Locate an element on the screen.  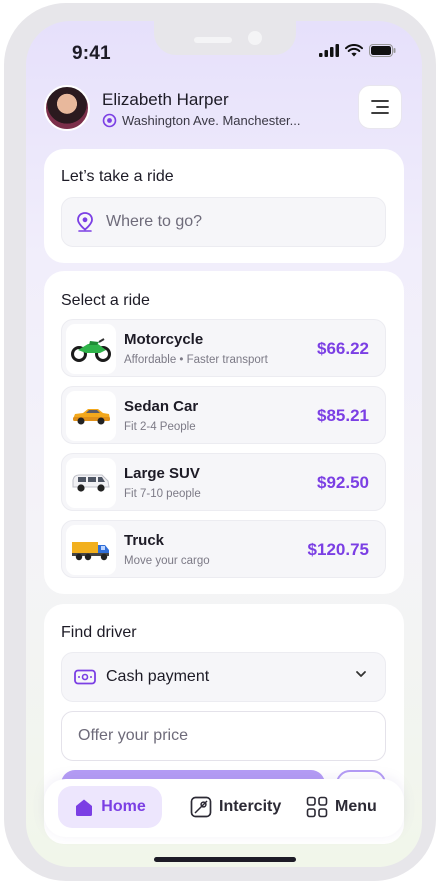
battery-icon is located at coordinates (382, 50).